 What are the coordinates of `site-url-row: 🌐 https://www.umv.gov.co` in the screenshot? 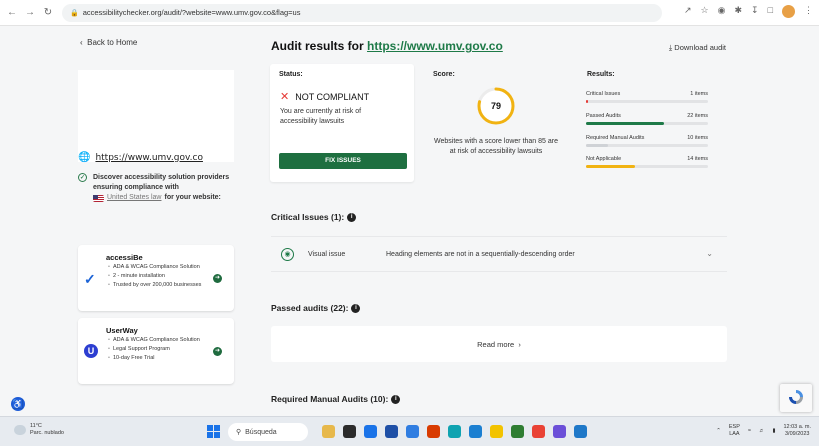 It's located at (140, 157).